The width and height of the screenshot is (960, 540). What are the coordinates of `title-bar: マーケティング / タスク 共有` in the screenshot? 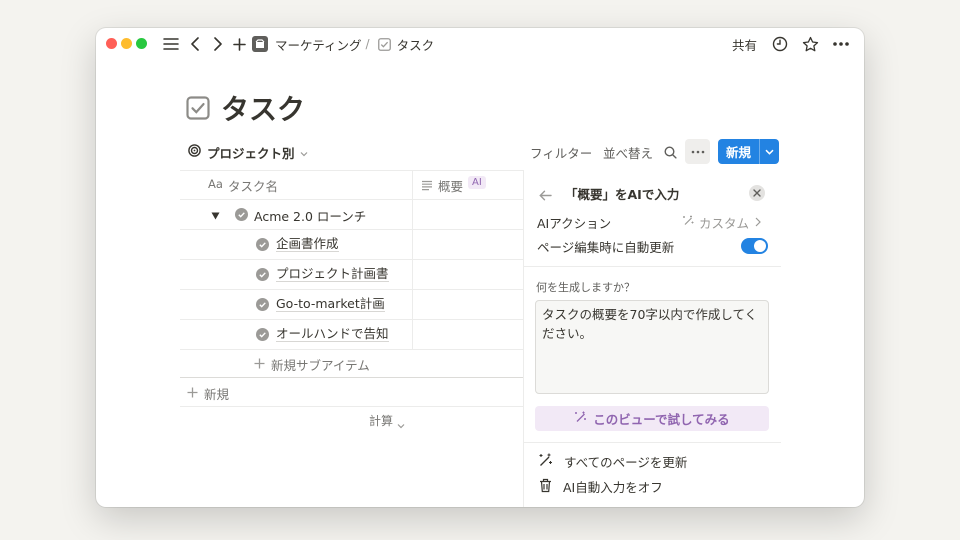 It's located at (480, 44).